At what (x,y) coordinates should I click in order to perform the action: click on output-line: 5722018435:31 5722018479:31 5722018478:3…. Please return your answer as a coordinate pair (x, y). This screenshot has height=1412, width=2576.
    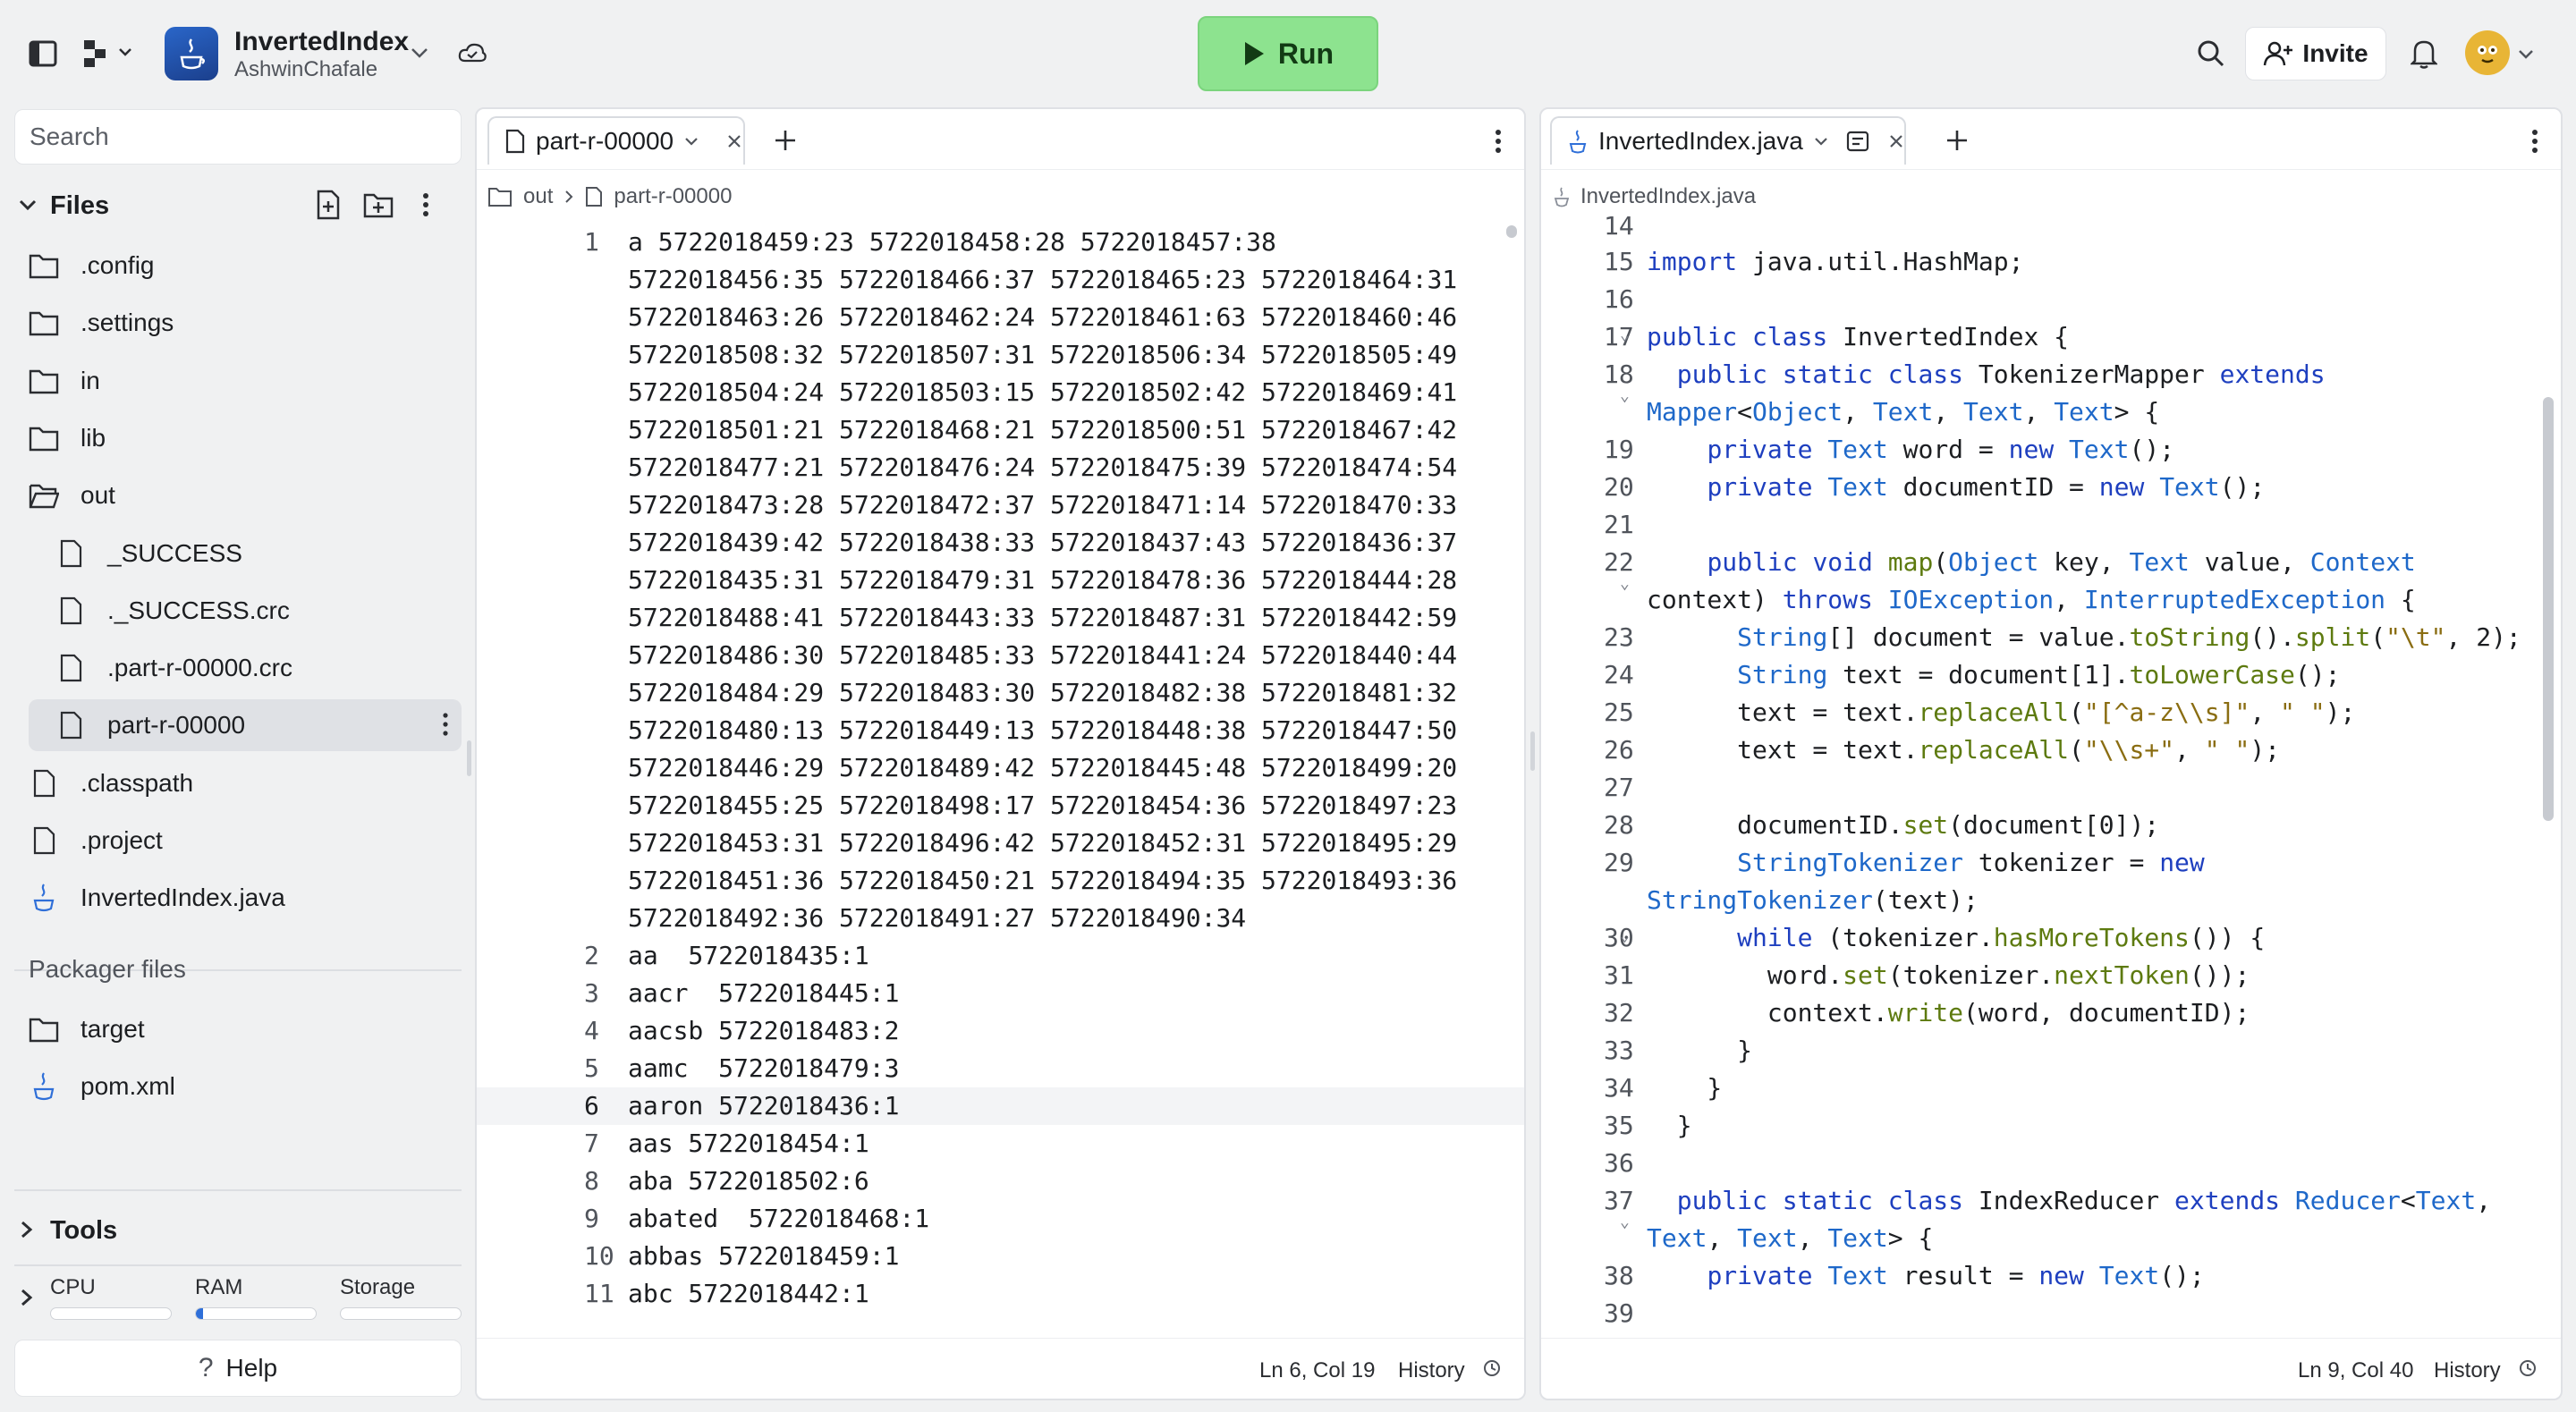
    Looking at the image, I should click on (1000, 580).